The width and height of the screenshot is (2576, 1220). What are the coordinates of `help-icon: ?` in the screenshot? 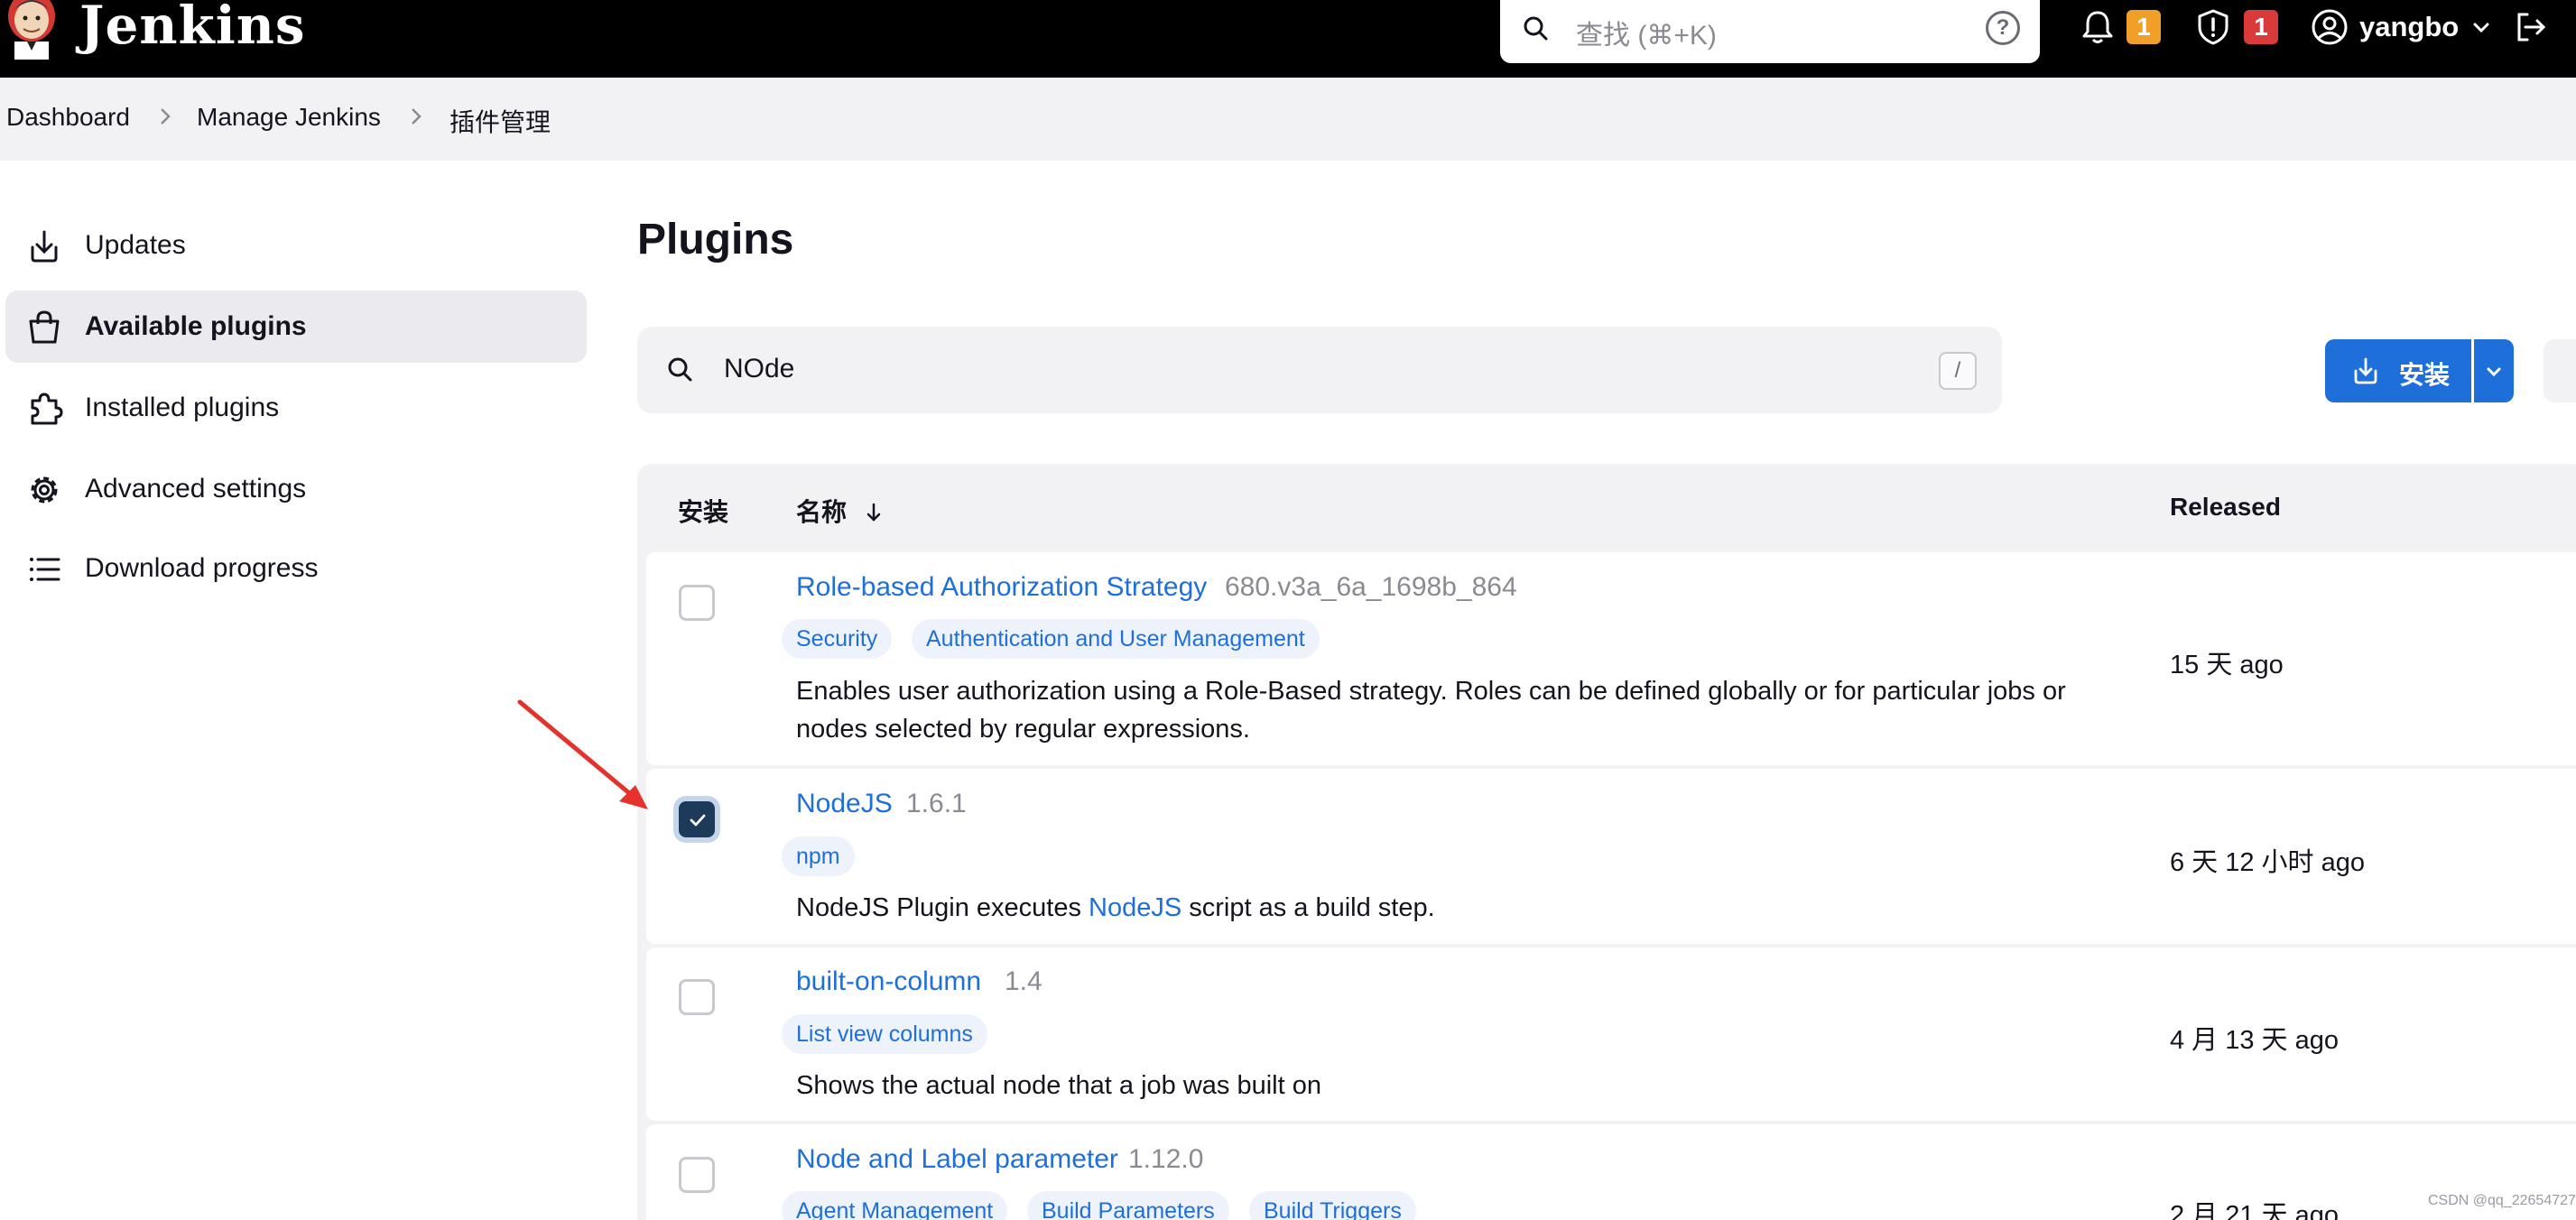 It's located at (2003, 28).